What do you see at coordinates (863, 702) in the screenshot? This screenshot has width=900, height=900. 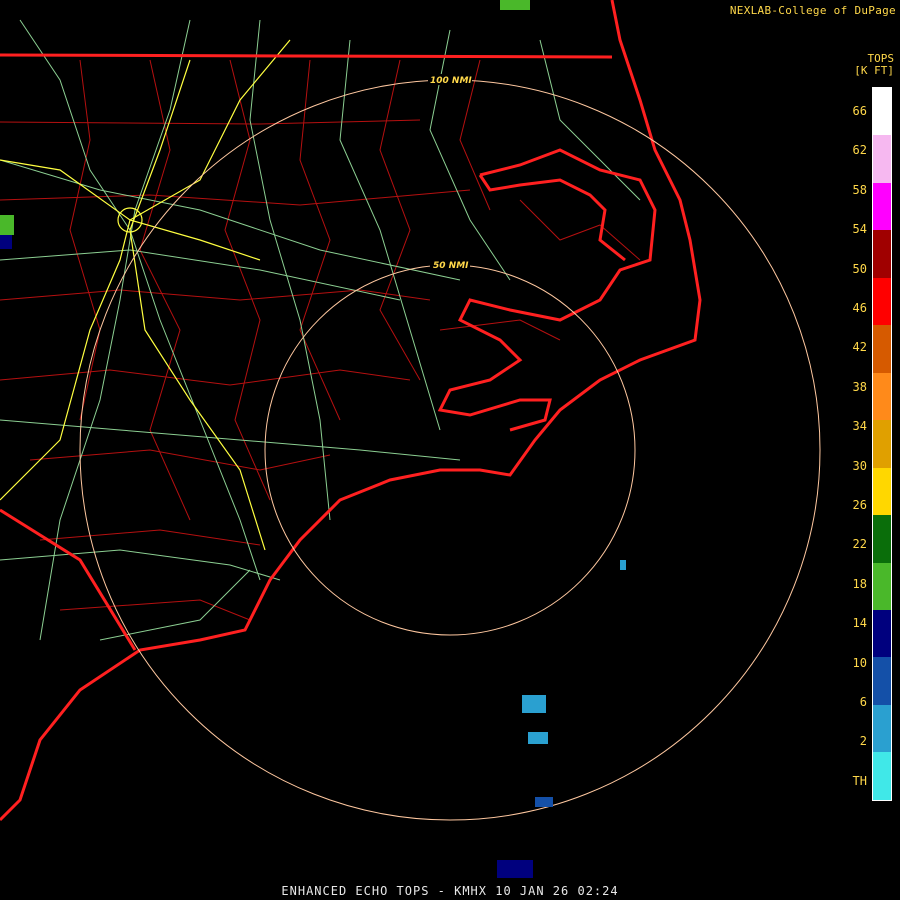 I see `legend-tick: 6` at bounding box center [863, 702].